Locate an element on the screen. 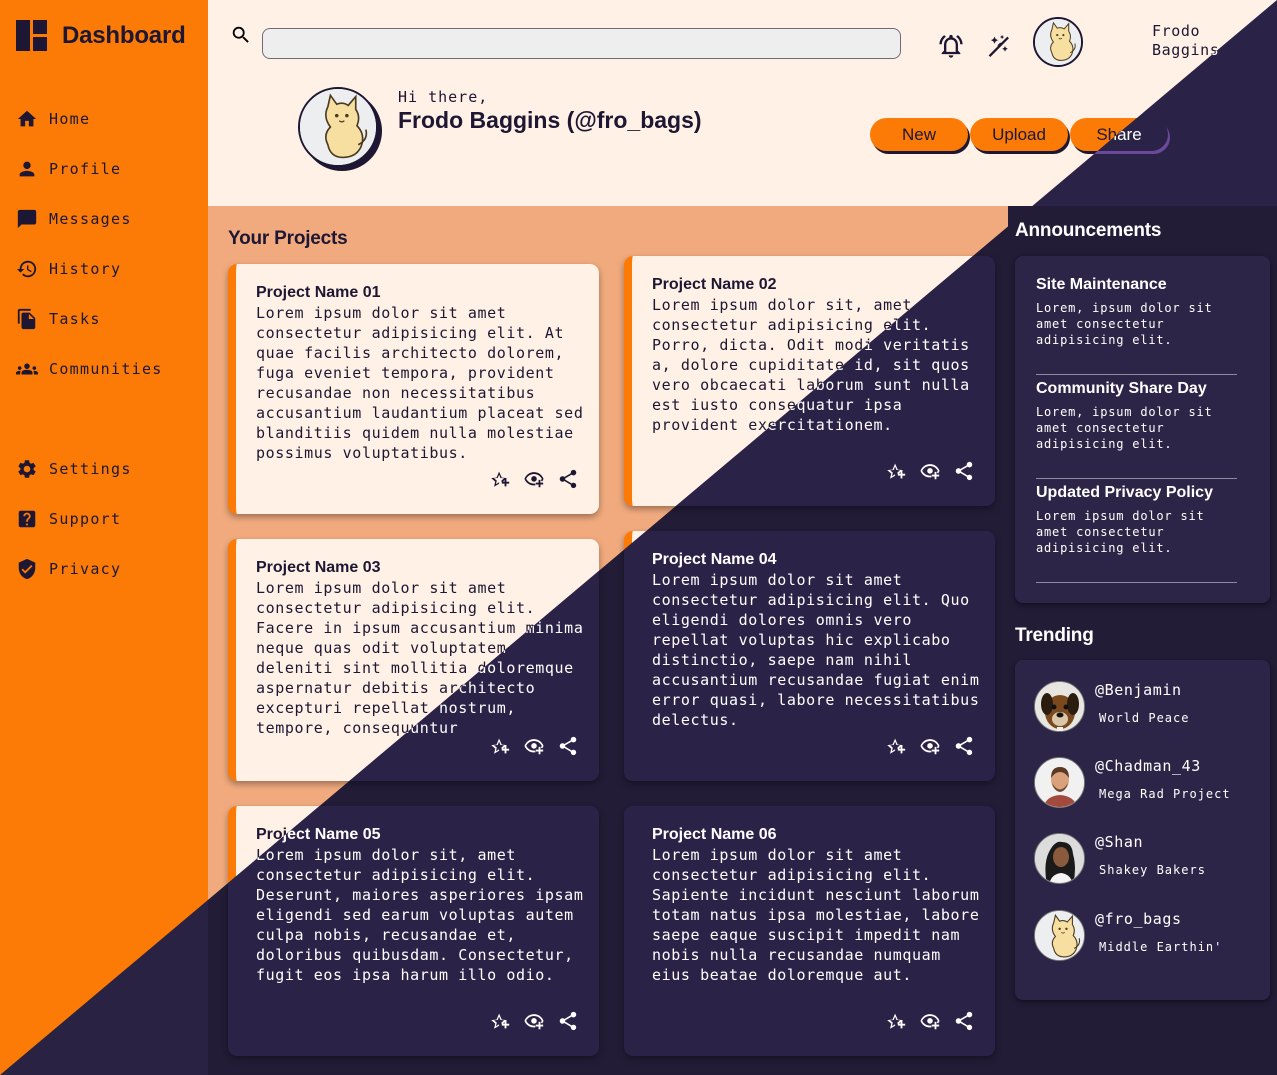 This screenshot has width=1277, height=1075. announcement-title: Site Maintenance is located at coordinates (1101, 284).